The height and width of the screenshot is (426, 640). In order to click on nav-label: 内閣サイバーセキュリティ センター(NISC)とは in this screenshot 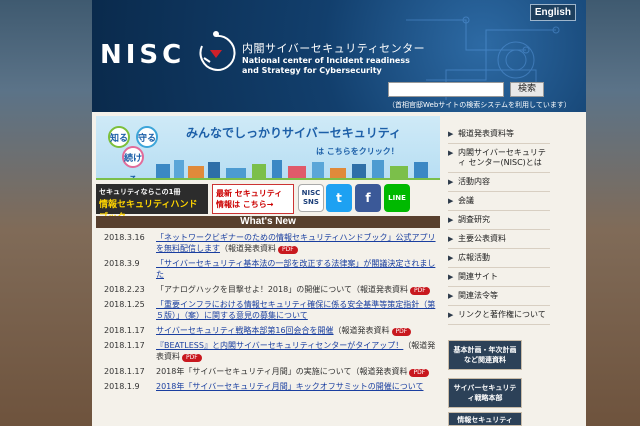, I will do `click(502, 157)`.